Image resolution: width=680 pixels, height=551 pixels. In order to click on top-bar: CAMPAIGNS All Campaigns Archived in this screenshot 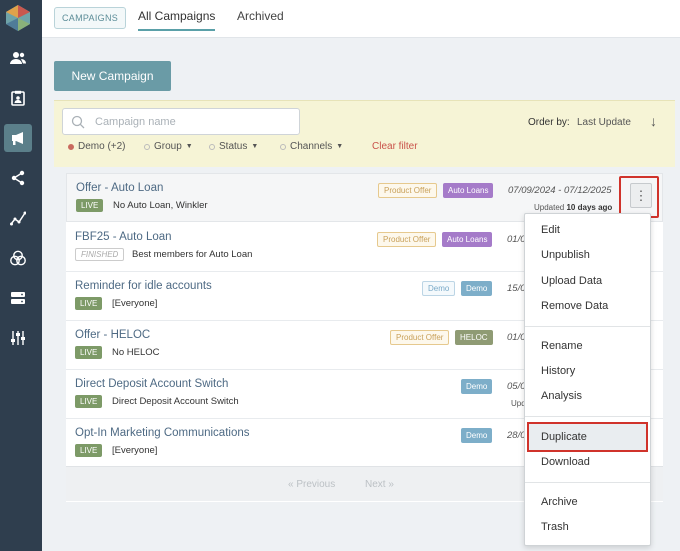, I will do `click(361, 19)`.